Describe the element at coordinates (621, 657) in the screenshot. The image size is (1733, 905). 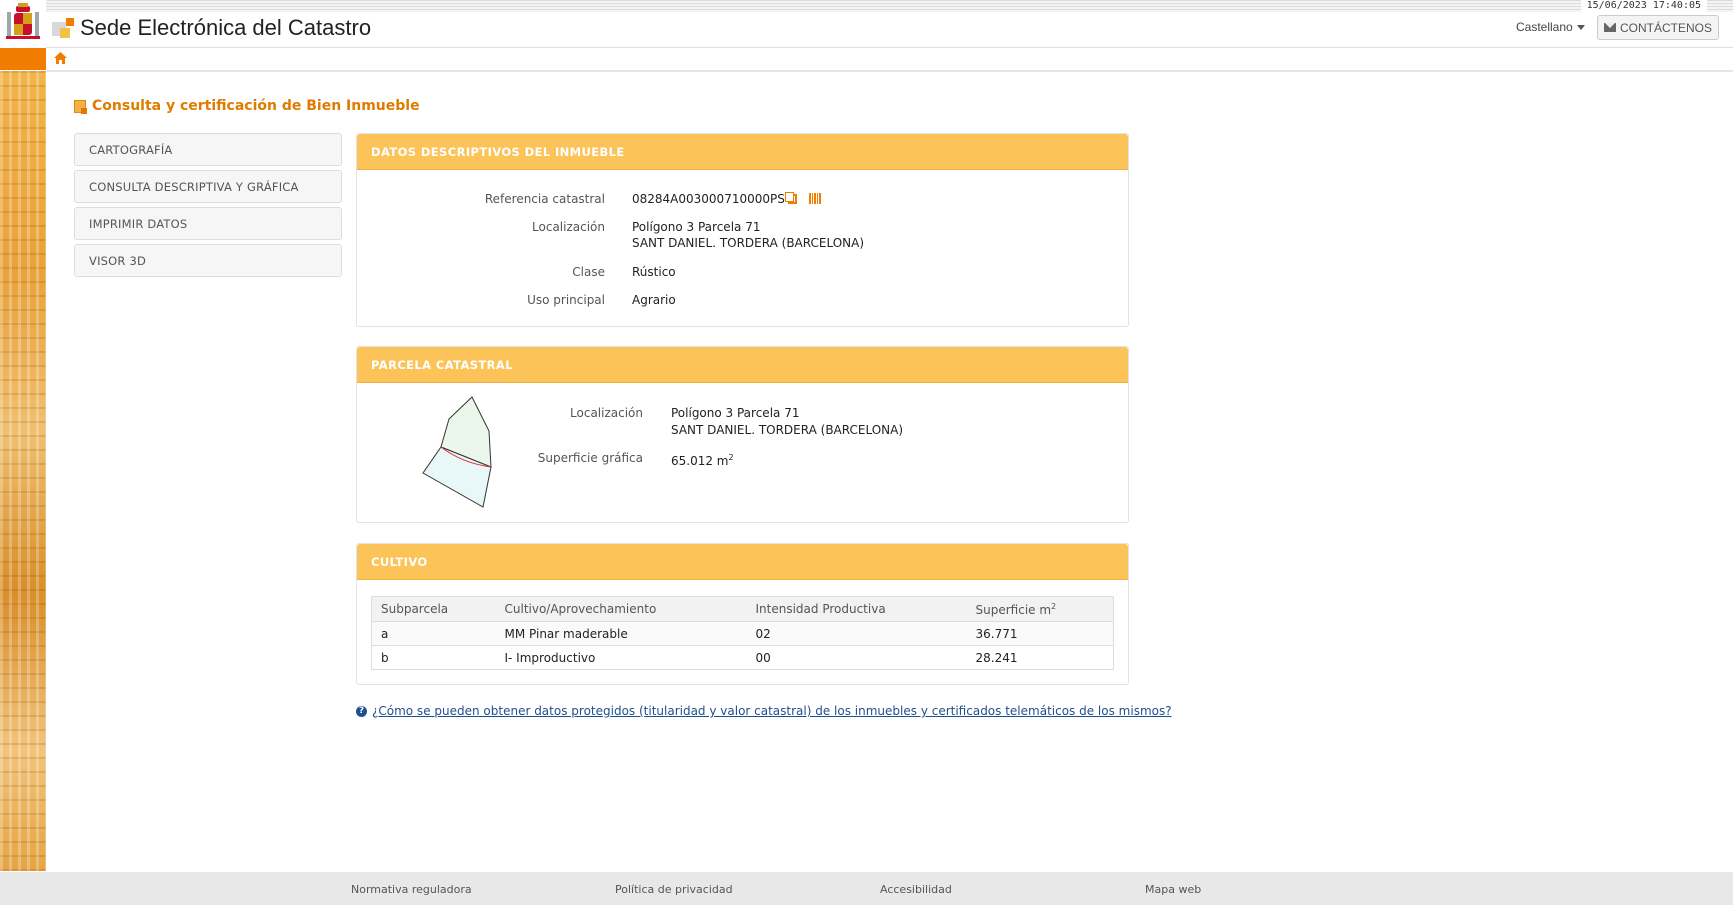
I see `cell-crop: I- Improductivo` at that location.